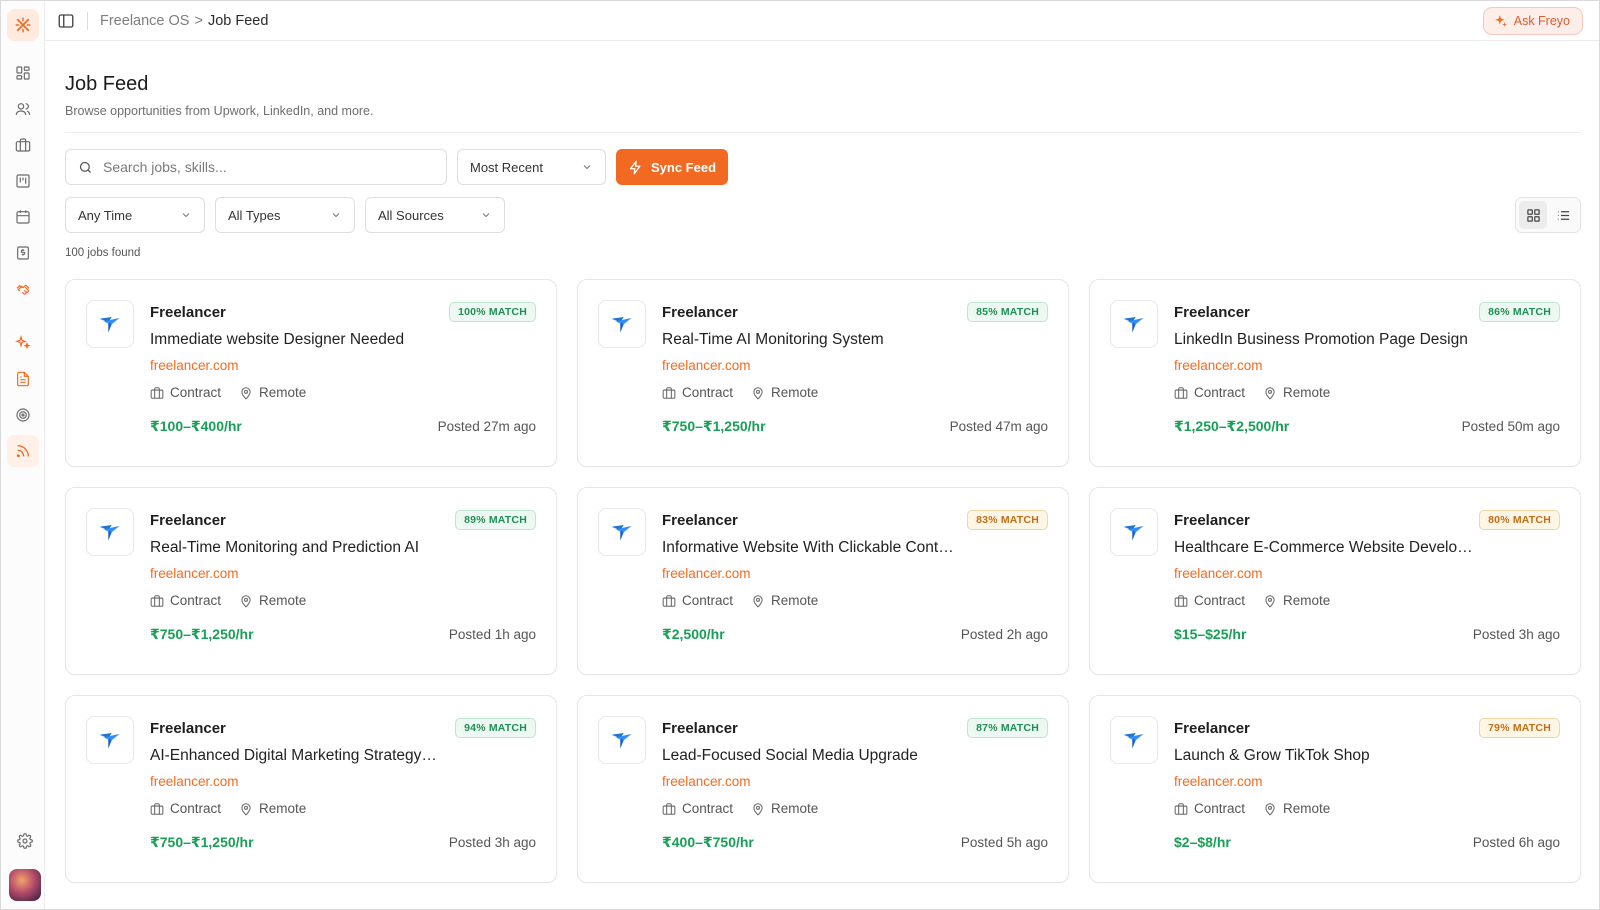  Describe the element at coordinates (1307, 392) in the screenshot. I see `job-location: Remote` at that location.